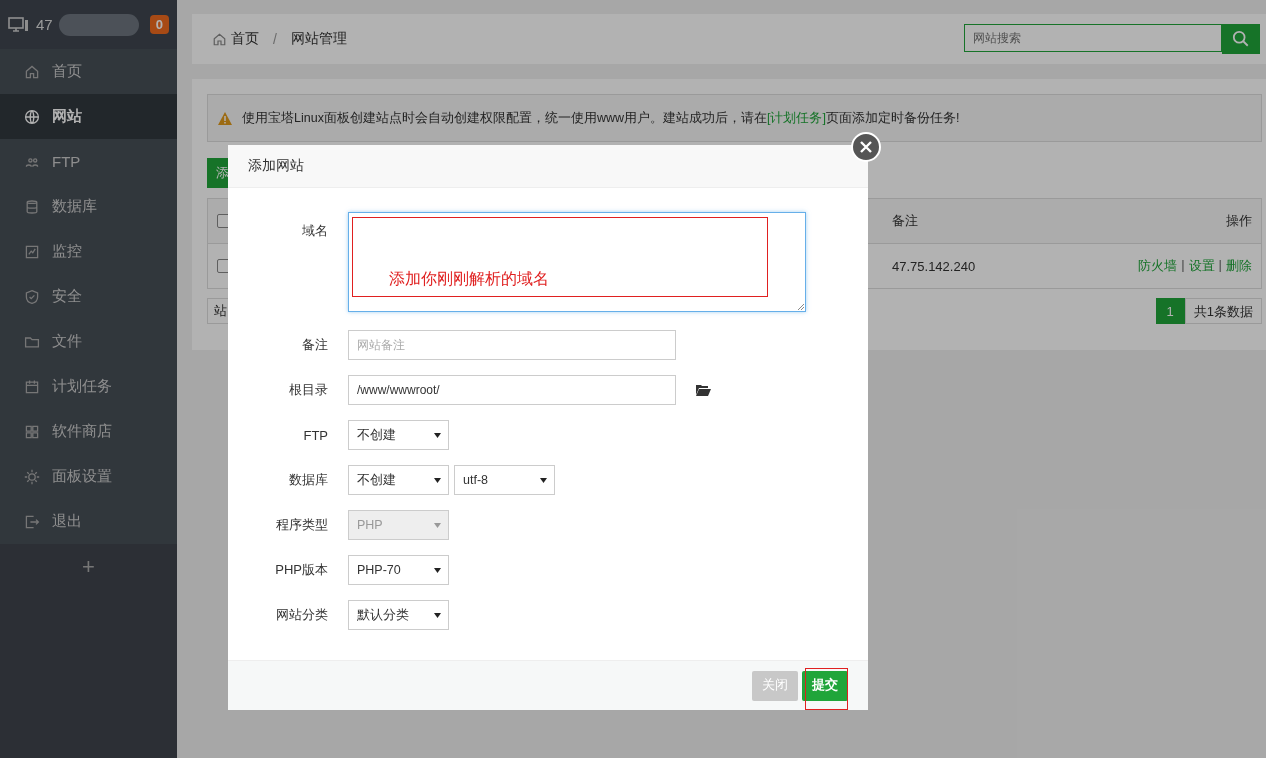 The height and width of the screenshot is (758, 1266). I want to click on field-label: 备注, so click(314, 345).